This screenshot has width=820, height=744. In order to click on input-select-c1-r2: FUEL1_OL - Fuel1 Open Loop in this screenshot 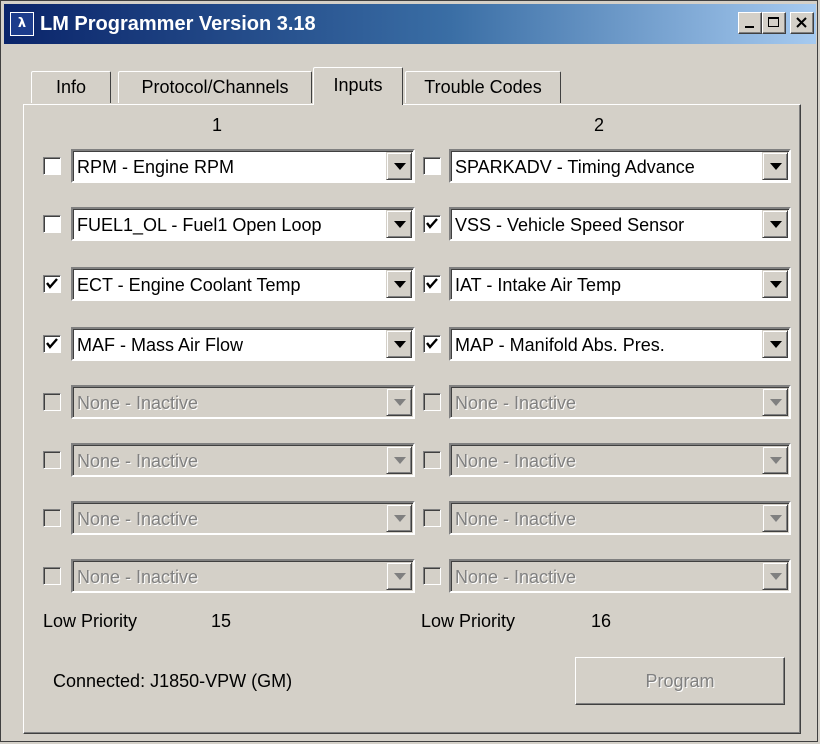, I will do `click(243, 224)`.